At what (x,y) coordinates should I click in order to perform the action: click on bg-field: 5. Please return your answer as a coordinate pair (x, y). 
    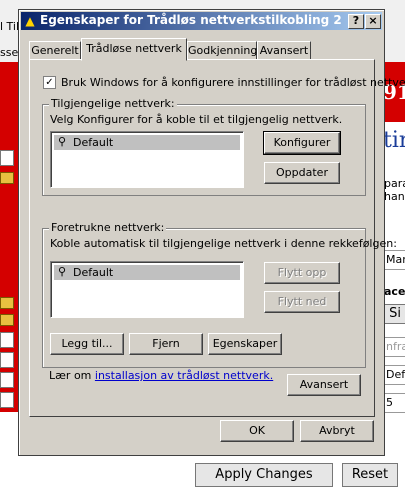
    Looking at the image, I should click on (394, 403).